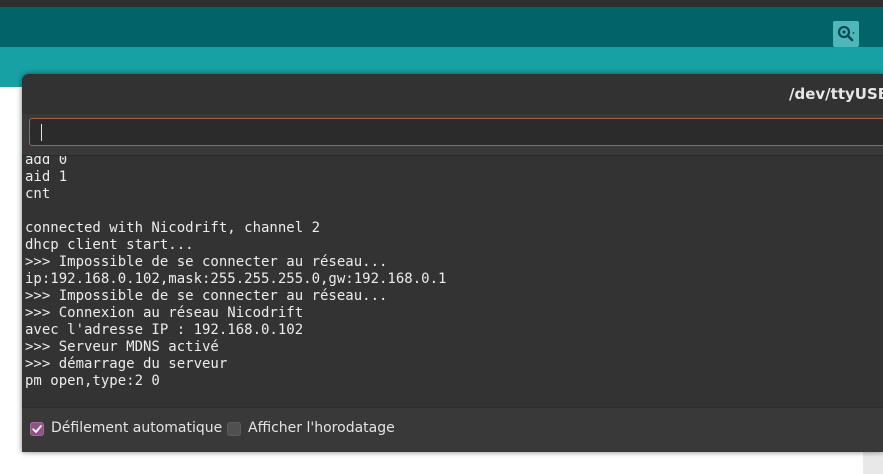 The width and height of the screenshot is (883, 474). What do you see at coordinates (441, 27) in the screenshot?
I see `ide-toolbar` at bounding box center [441, 27].